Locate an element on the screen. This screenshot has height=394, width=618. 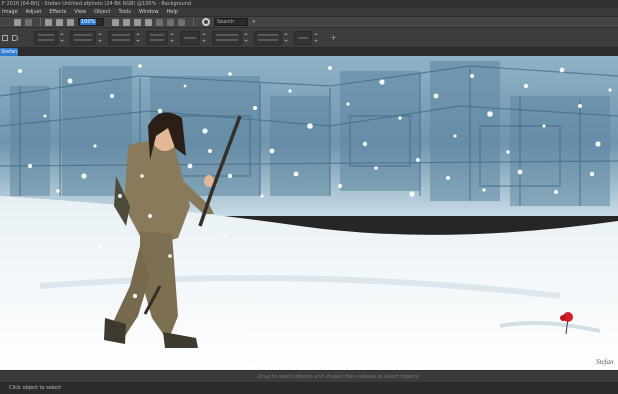
retina-view-icon is located at coordinates (137, 22).